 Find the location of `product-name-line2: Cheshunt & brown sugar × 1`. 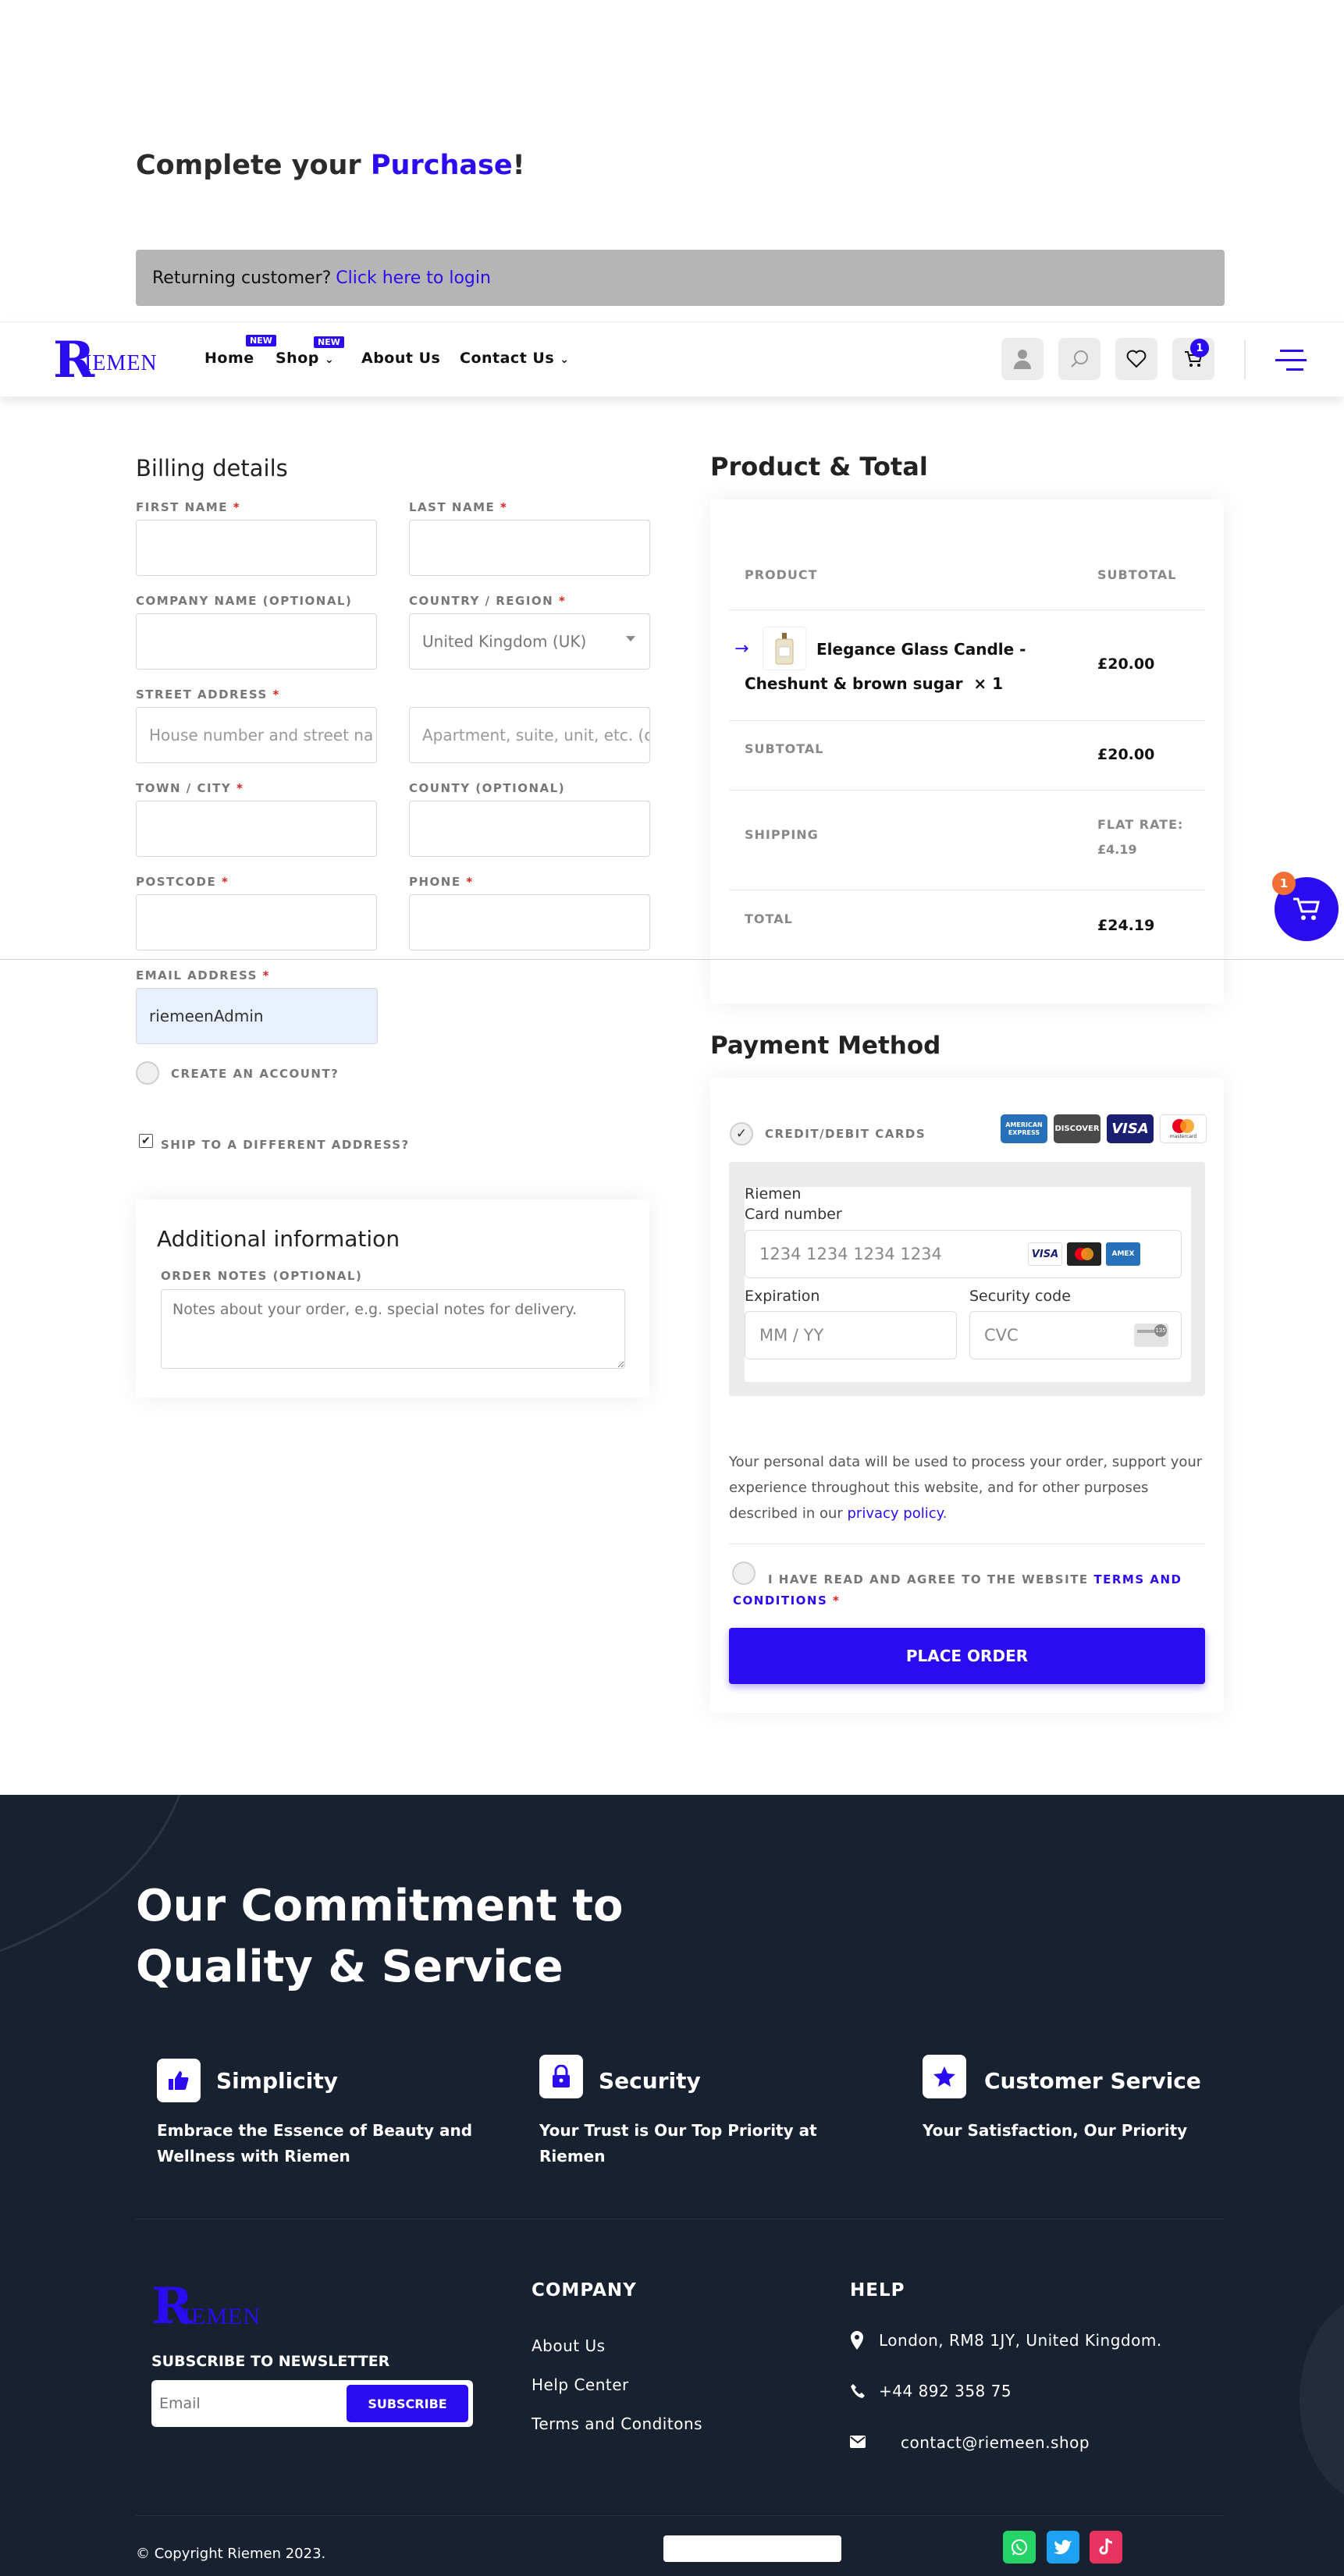

product-name-line2: Cheshunt & brown sugar × 1 is located at coordinates (874, 683).